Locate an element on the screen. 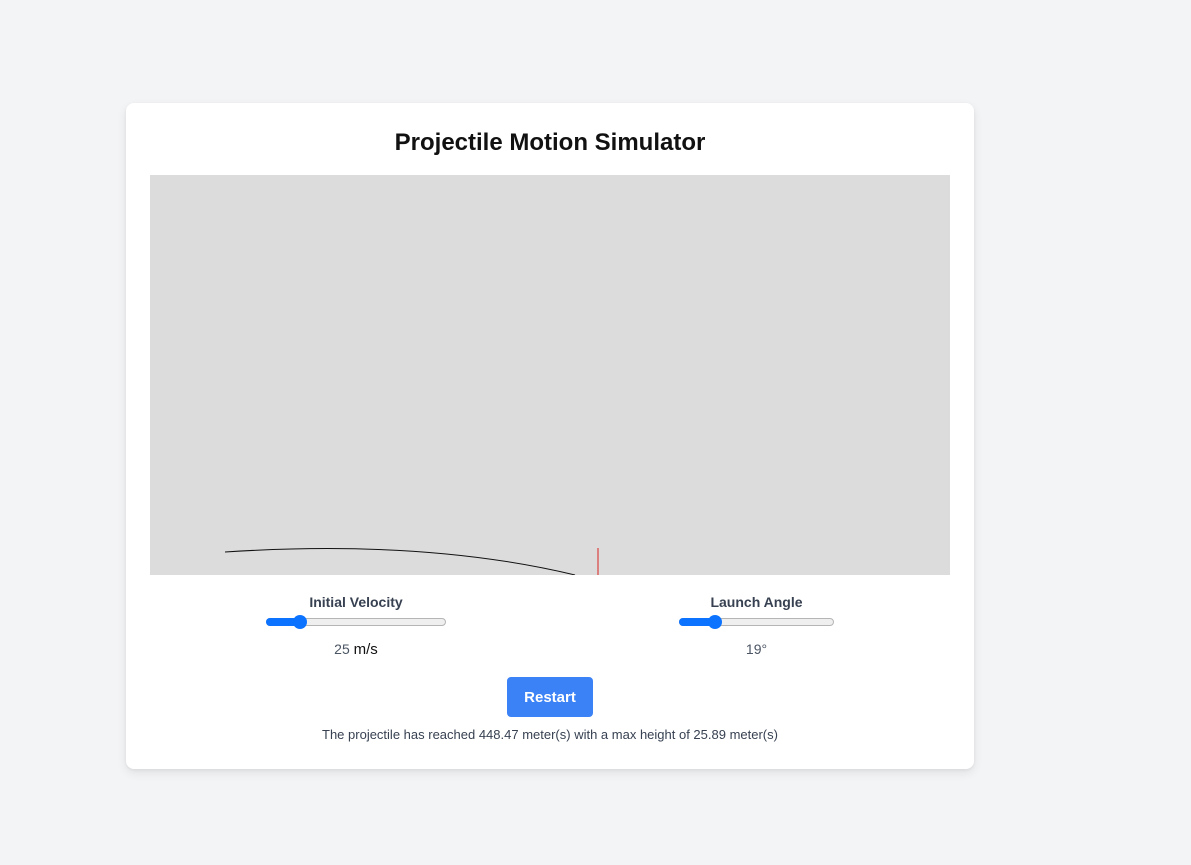 Image resolution: width=1191 pixels, height=865 pixels. velocity-control: Initial Velocity 25 m/s is located at coordinates (356, 625).